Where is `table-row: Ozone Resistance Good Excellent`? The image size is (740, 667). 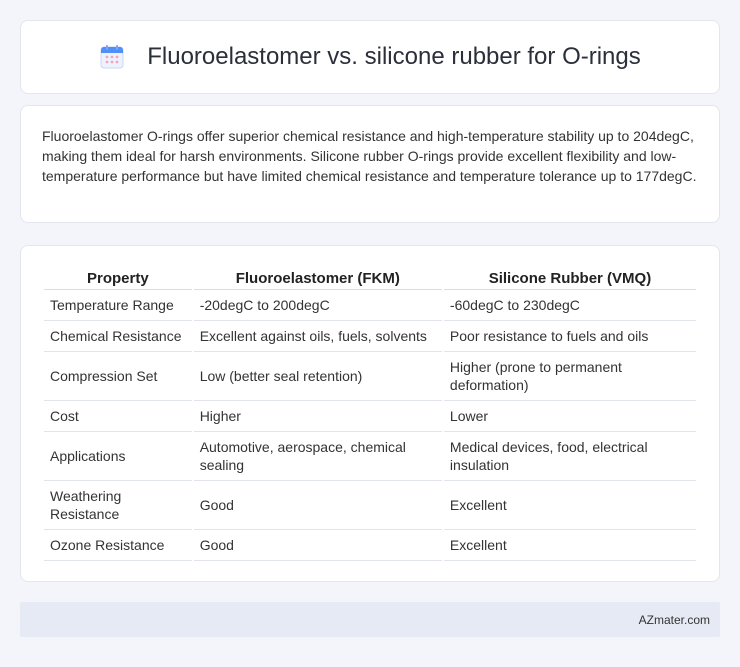
table-row: Ozone Resistance Good Excellent is located at coordinates (370, 545).